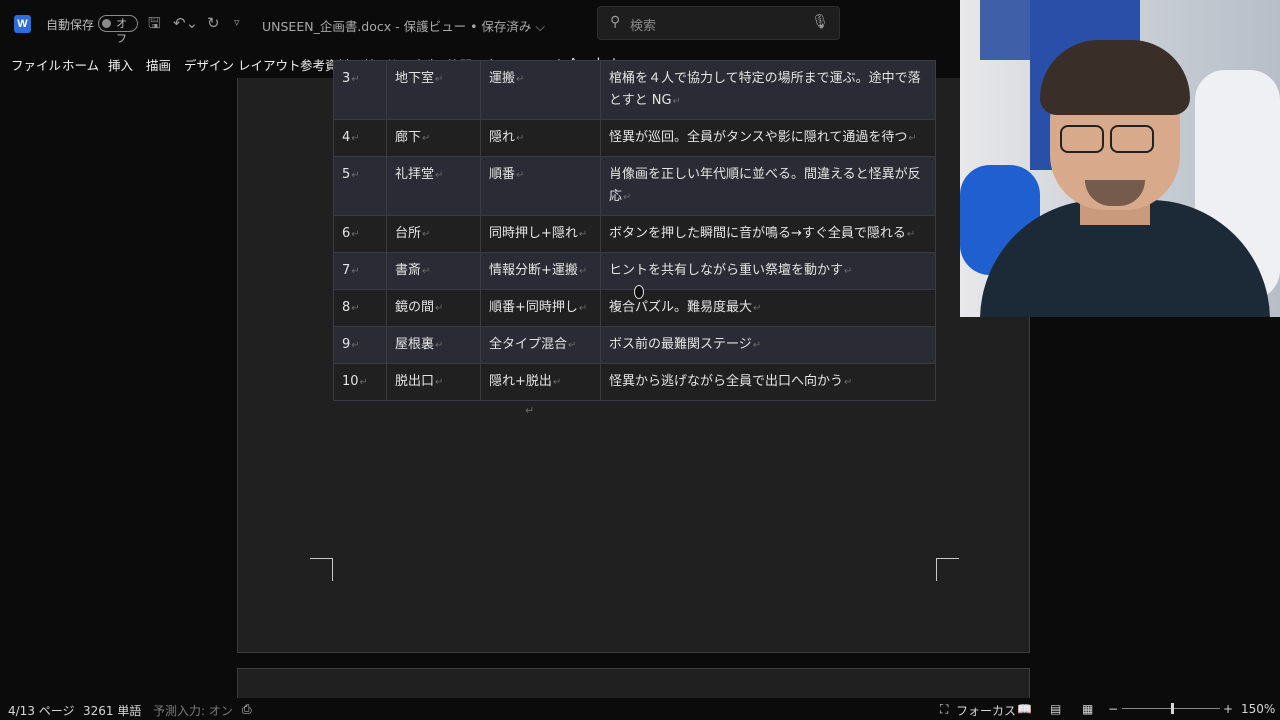 This screenshot has width=1280, height=720. I want to click on row-number: 6↵, so click(360, 234).